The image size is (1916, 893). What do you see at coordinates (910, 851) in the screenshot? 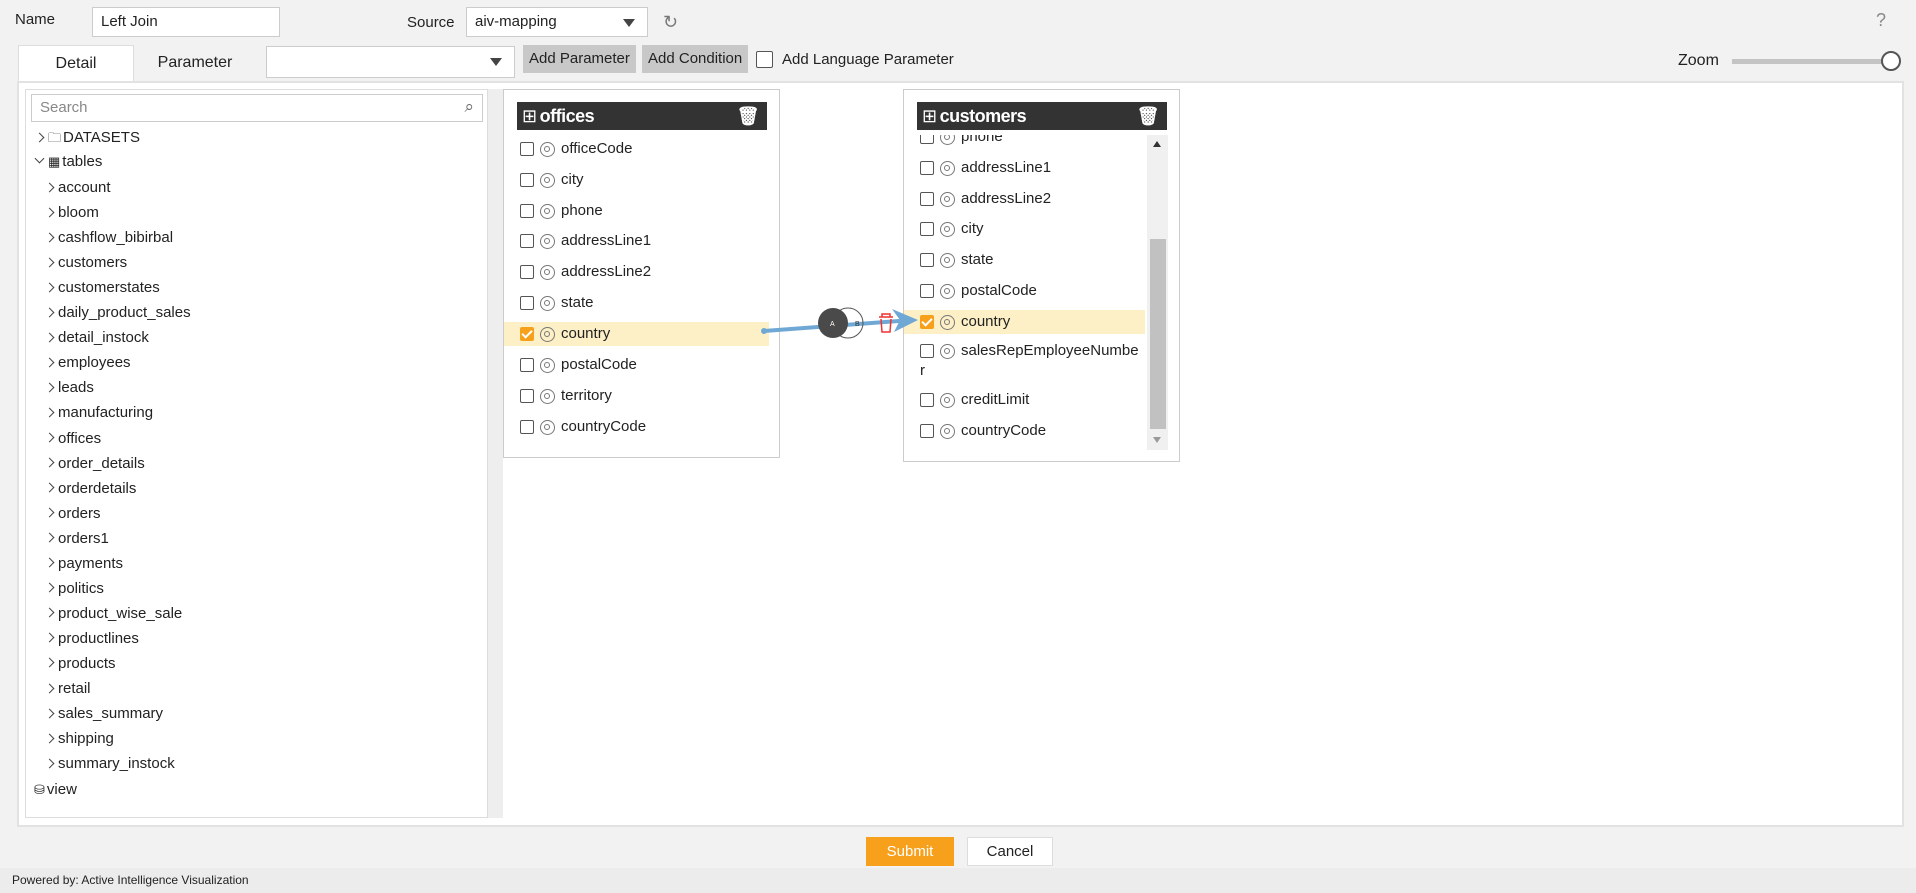
I see `submit-button: Submit` at bounding box center [910, 851].